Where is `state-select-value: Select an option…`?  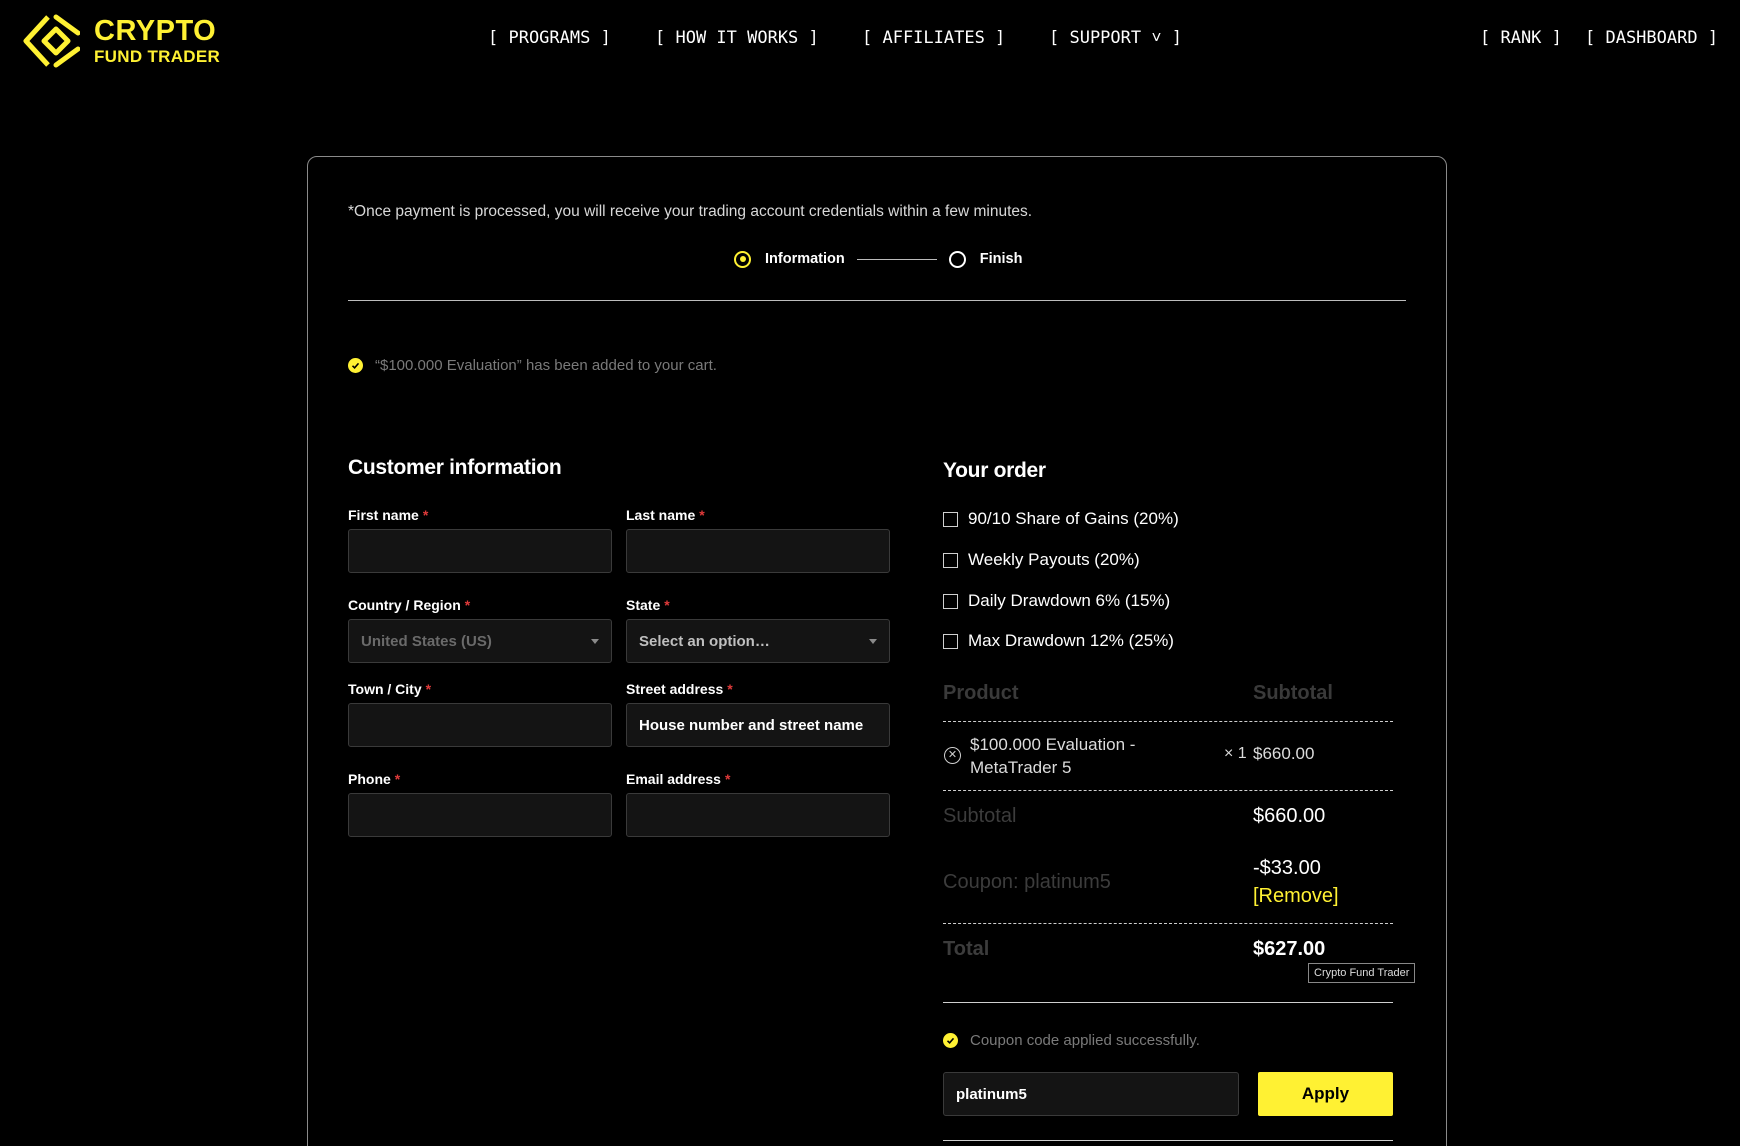 state-select-value: Select an option… is located at coordinates (704, 641).